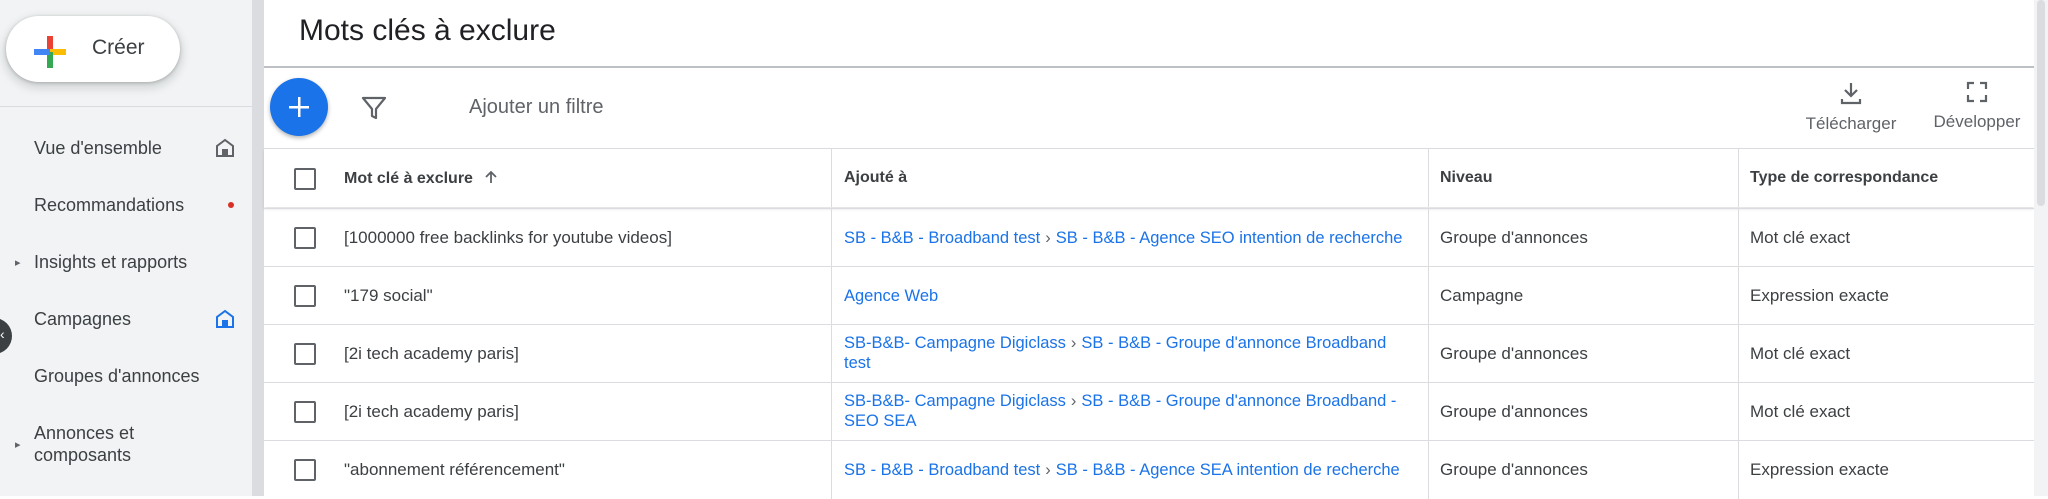  What do you see at coordinates (1851, 123) in the screenshot?
I see `download-label: Télécharger` at bounding box center [1851, 123].